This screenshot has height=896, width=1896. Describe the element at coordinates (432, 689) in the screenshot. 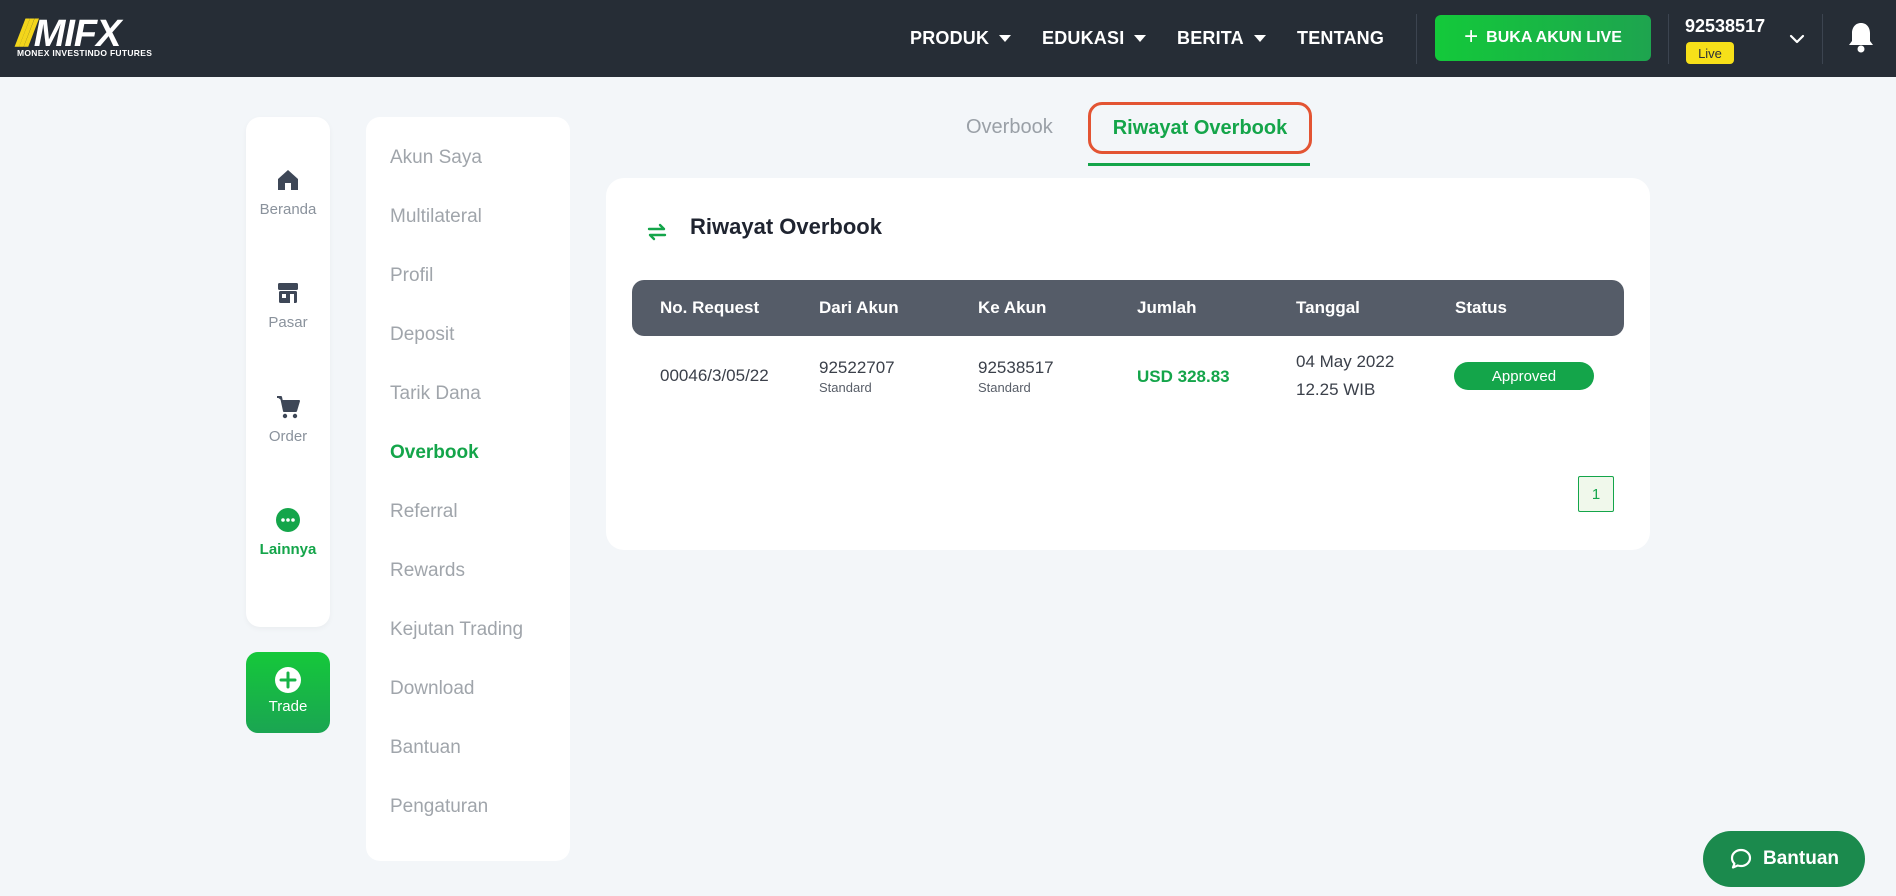

I see `menu-item-download: Download` at that location.